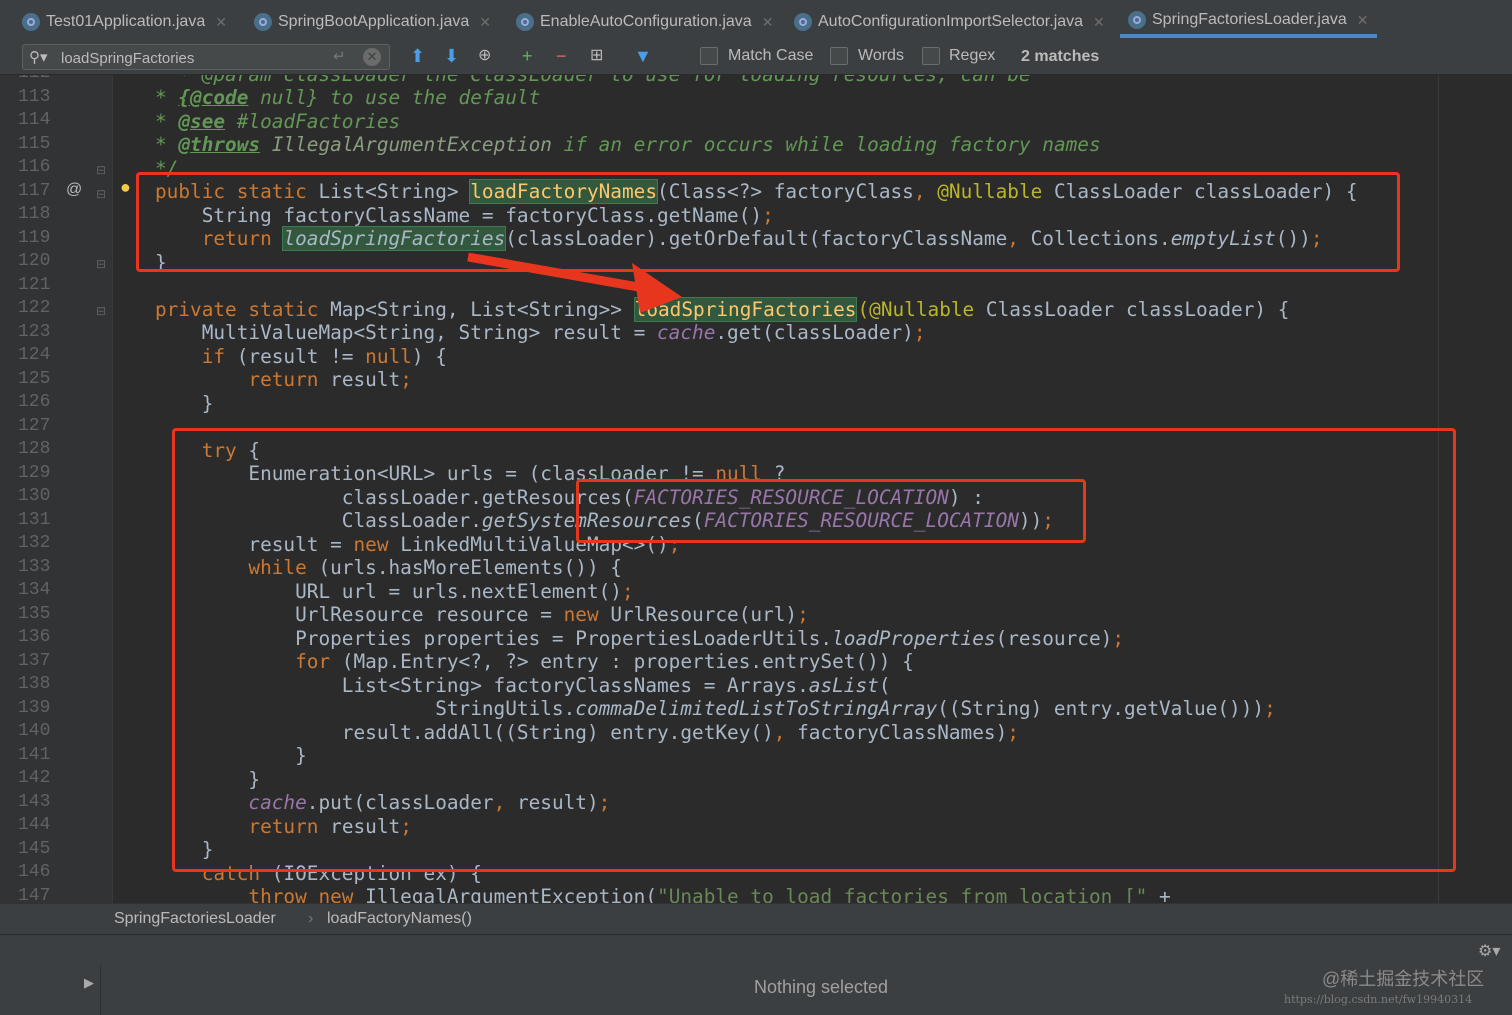  Describe the element at coordinates (372, 57) in the screenshot. I see `clear-search-icon: ✕` at that location.